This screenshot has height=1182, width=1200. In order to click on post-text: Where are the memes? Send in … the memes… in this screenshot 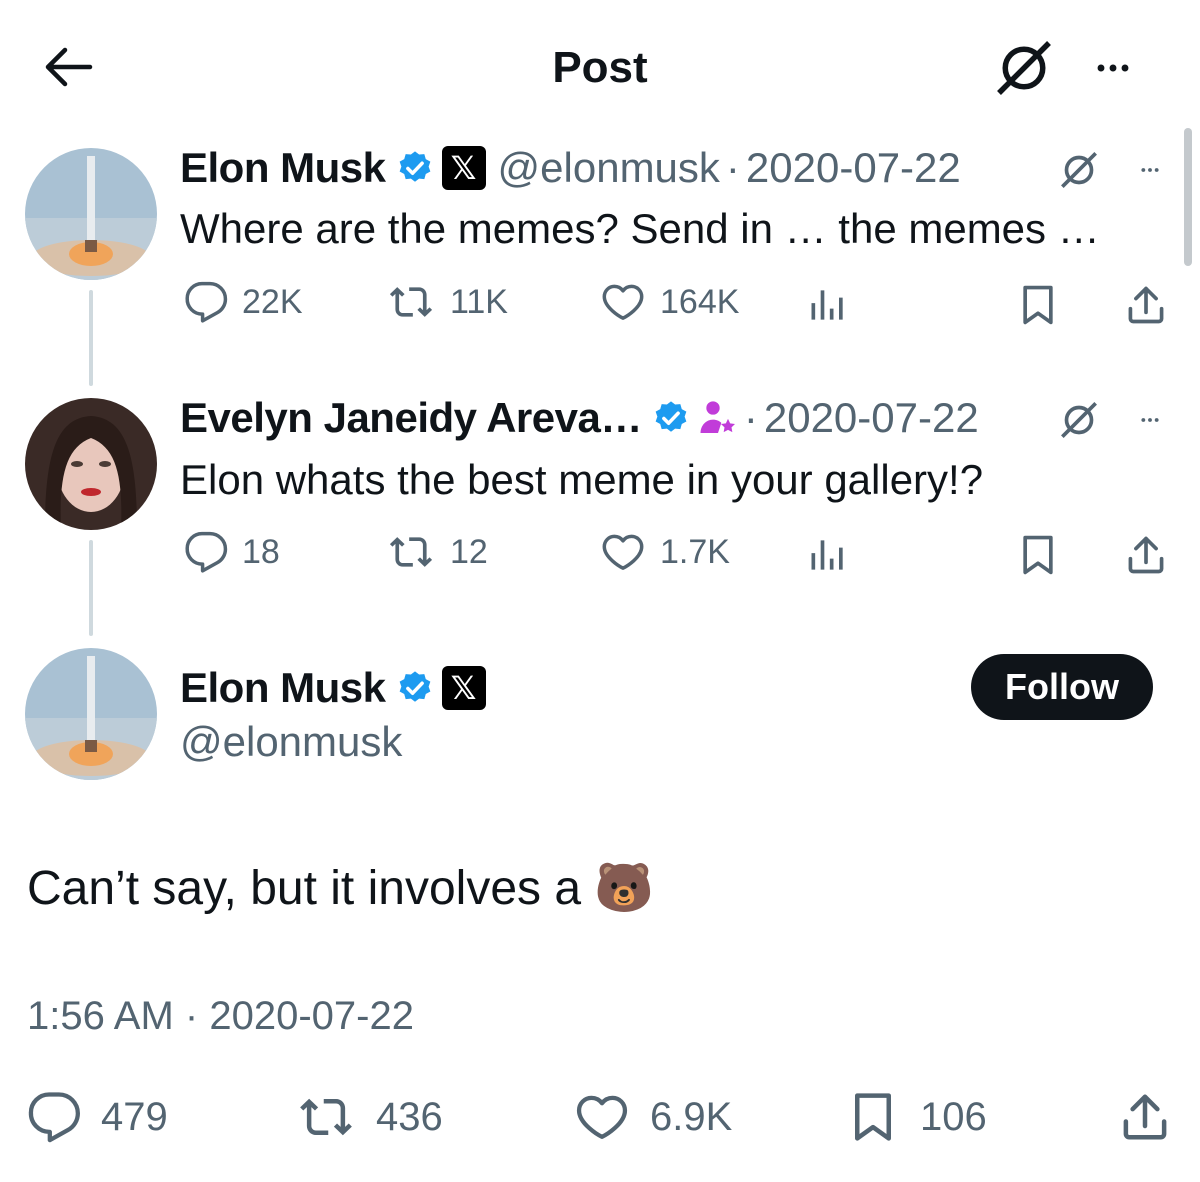, I will do `click(640, 228)`.